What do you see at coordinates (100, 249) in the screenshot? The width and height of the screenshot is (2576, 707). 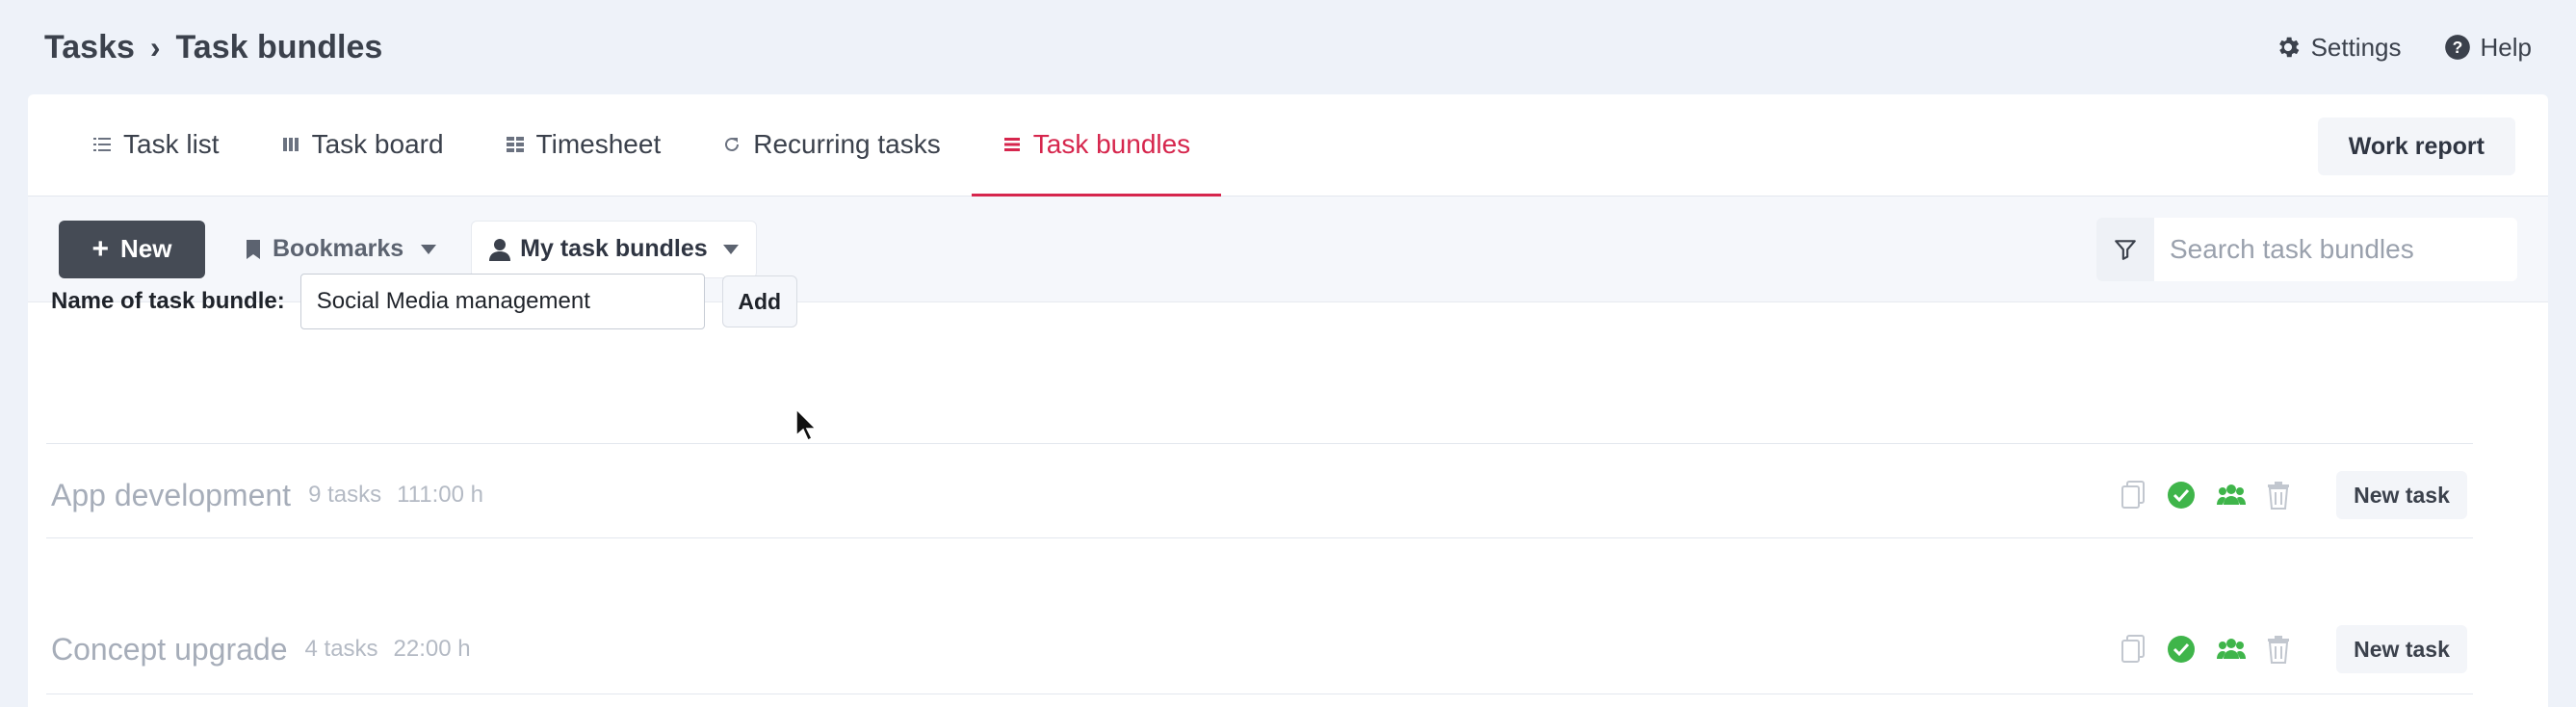 I see `plus-icon: +` at bounding box center [100, 249].